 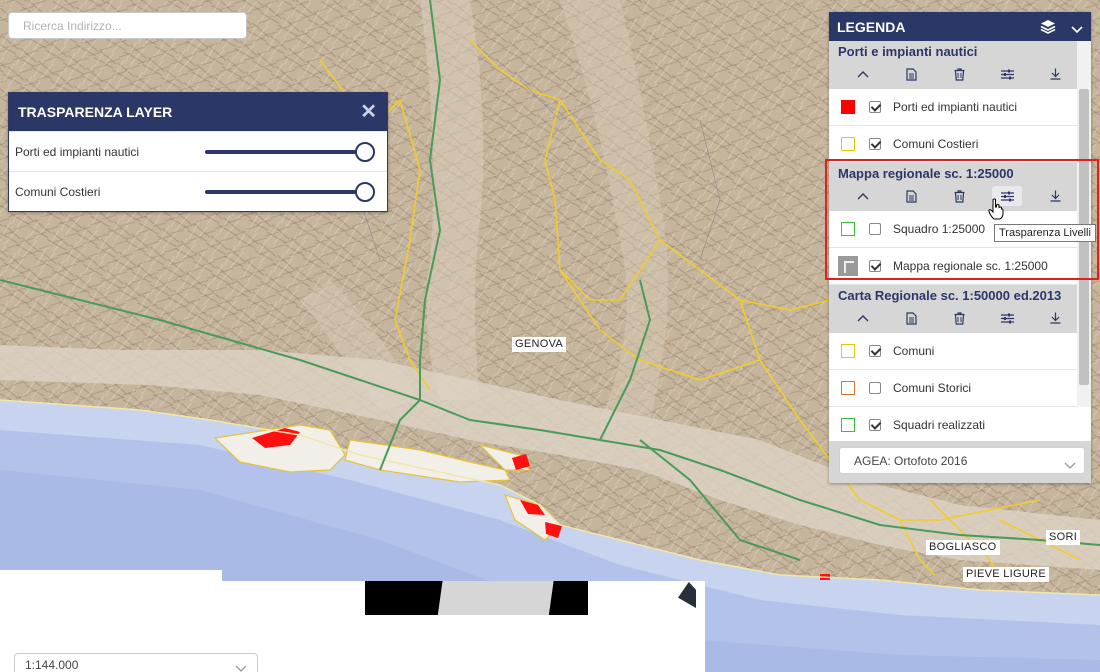 I want to click on close-icon: ✕, so click(x=368, y=112).